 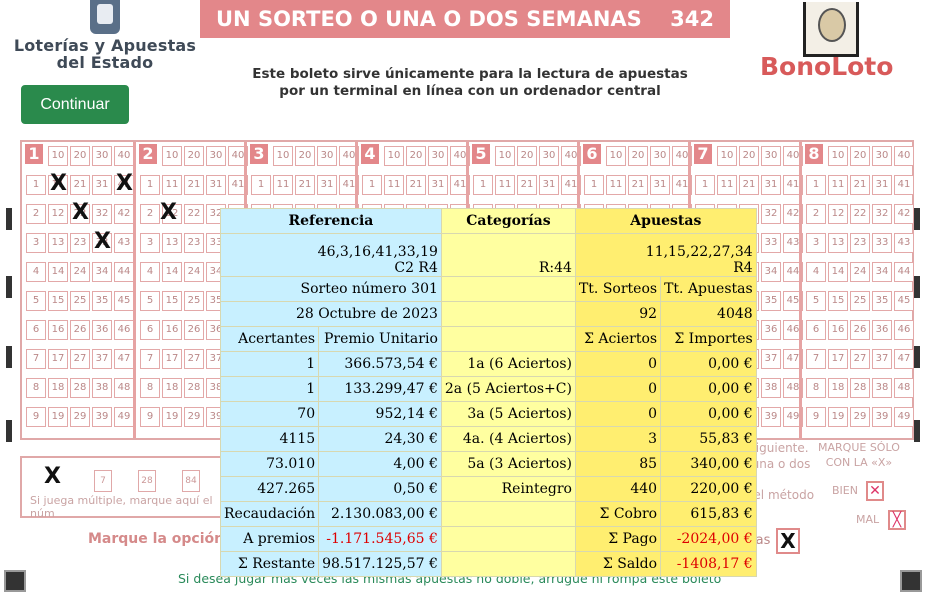 What do you see at coordinates (36, 330) in the screenshot?
I see `grid-cell: 6` at bounding box center [36, 330].